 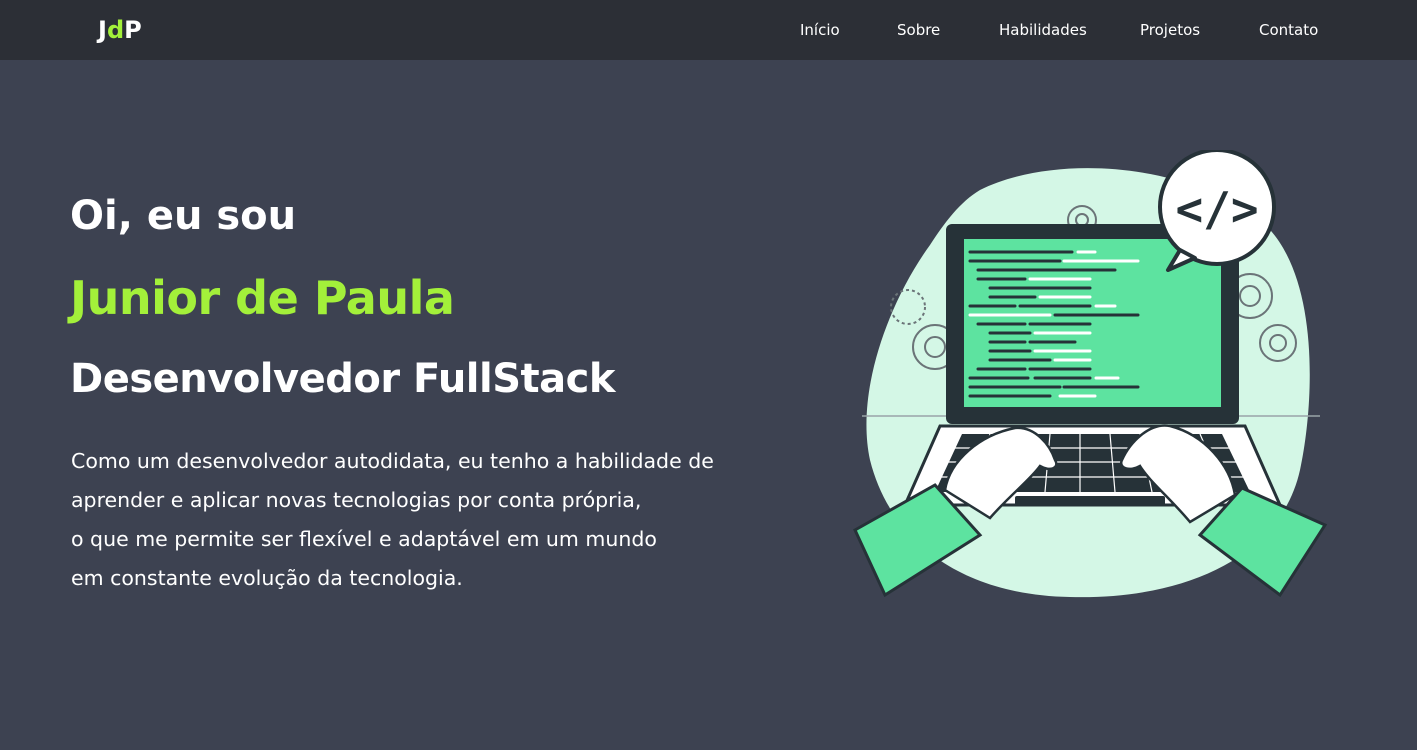 I want to click on nav-link-habilidades: Habilidades, so click(x=1043, y=30).